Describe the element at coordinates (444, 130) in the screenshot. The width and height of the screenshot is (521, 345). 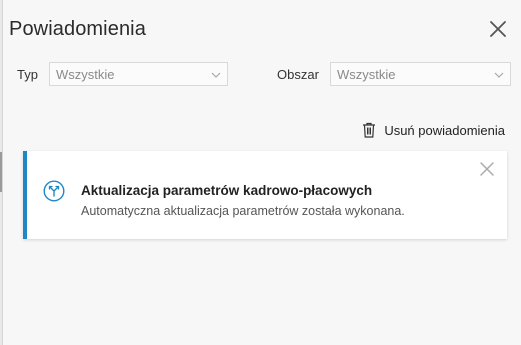
I see `clear-notifications-label: Usuń powiadomienia` at that location.